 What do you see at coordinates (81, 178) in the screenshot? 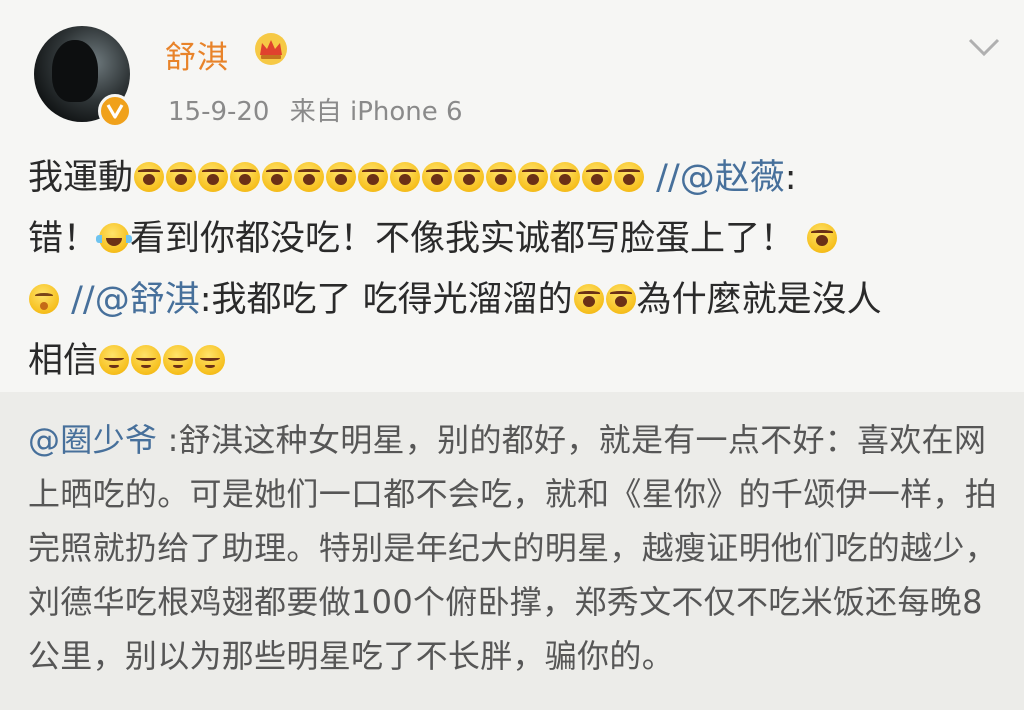
I see `body-text: 我運動` at bounding box center [81, 178].